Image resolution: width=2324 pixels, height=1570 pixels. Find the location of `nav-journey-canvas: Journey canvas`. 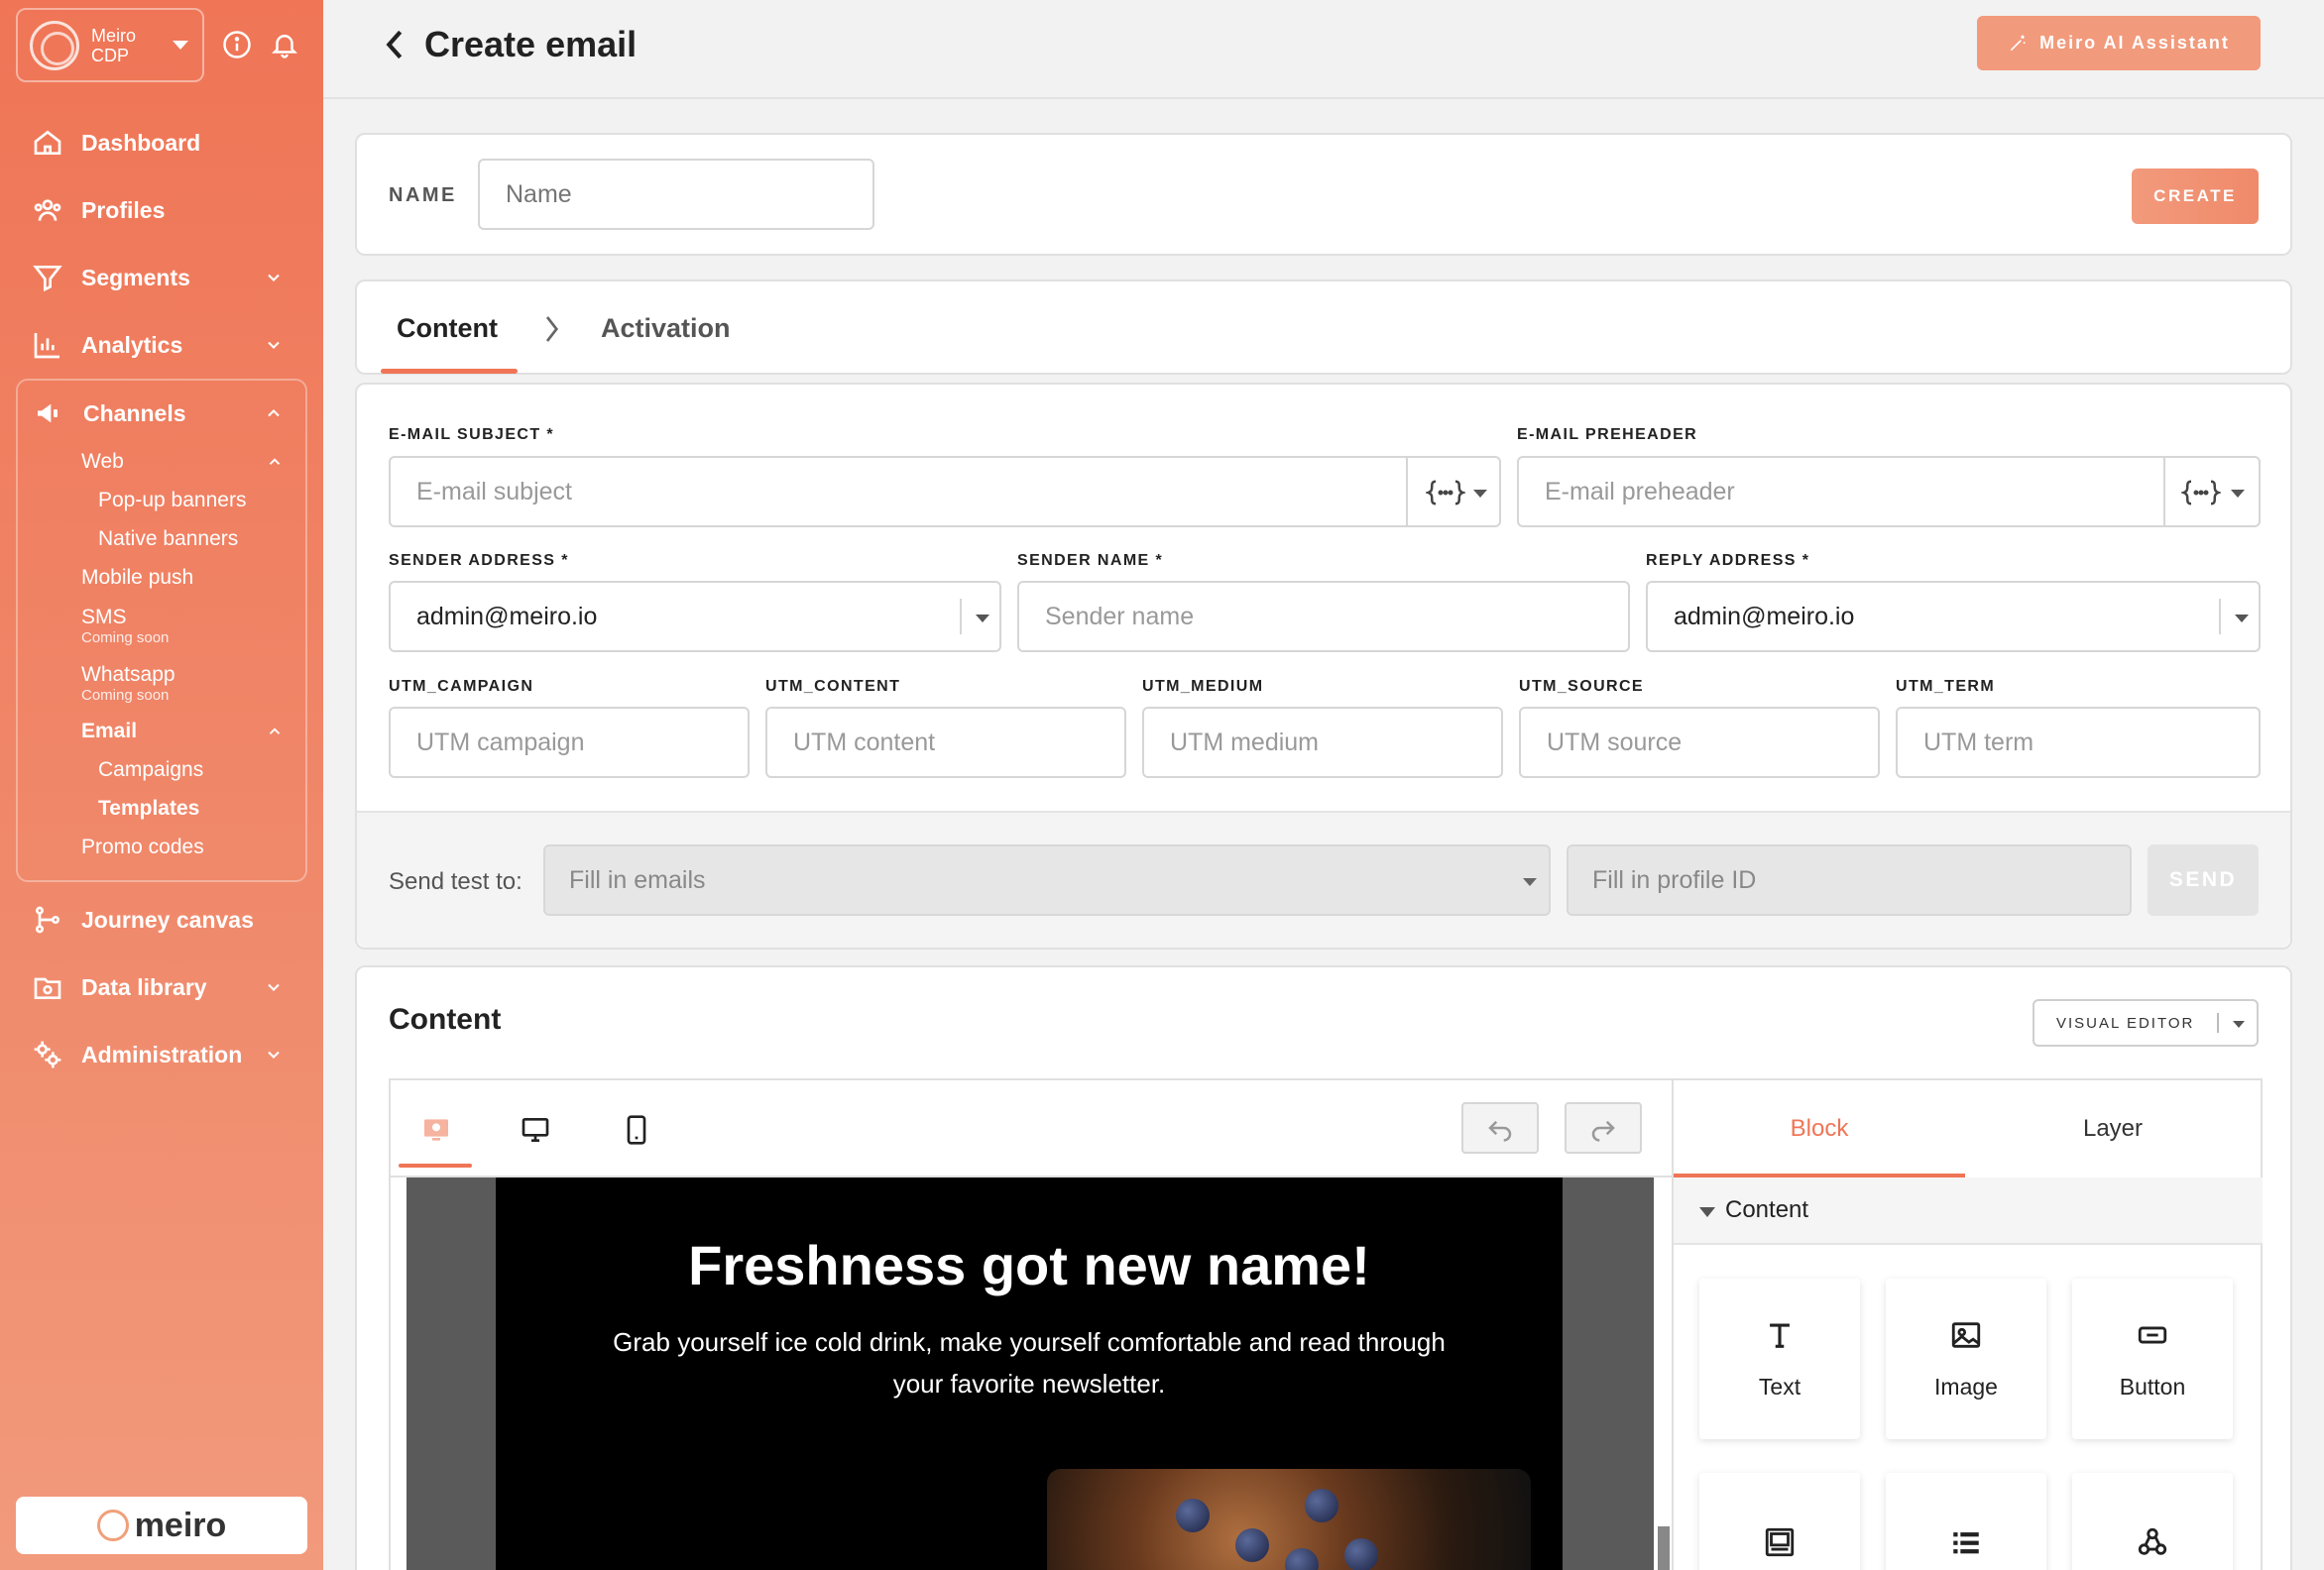

nav-journey-canvas: Journey canvas is located at coordinates (161, 919).